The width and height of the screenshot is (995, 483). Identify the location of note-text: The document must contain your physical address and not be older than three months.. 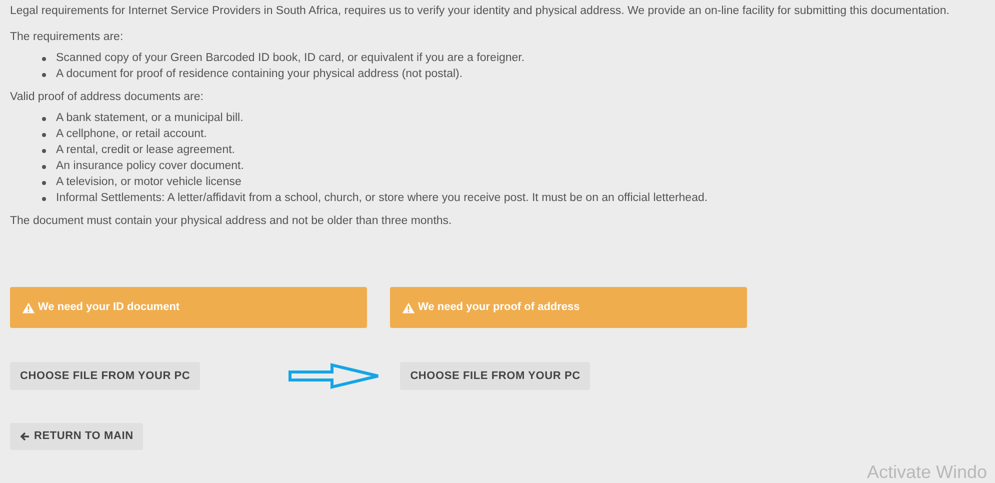
(231, 221).